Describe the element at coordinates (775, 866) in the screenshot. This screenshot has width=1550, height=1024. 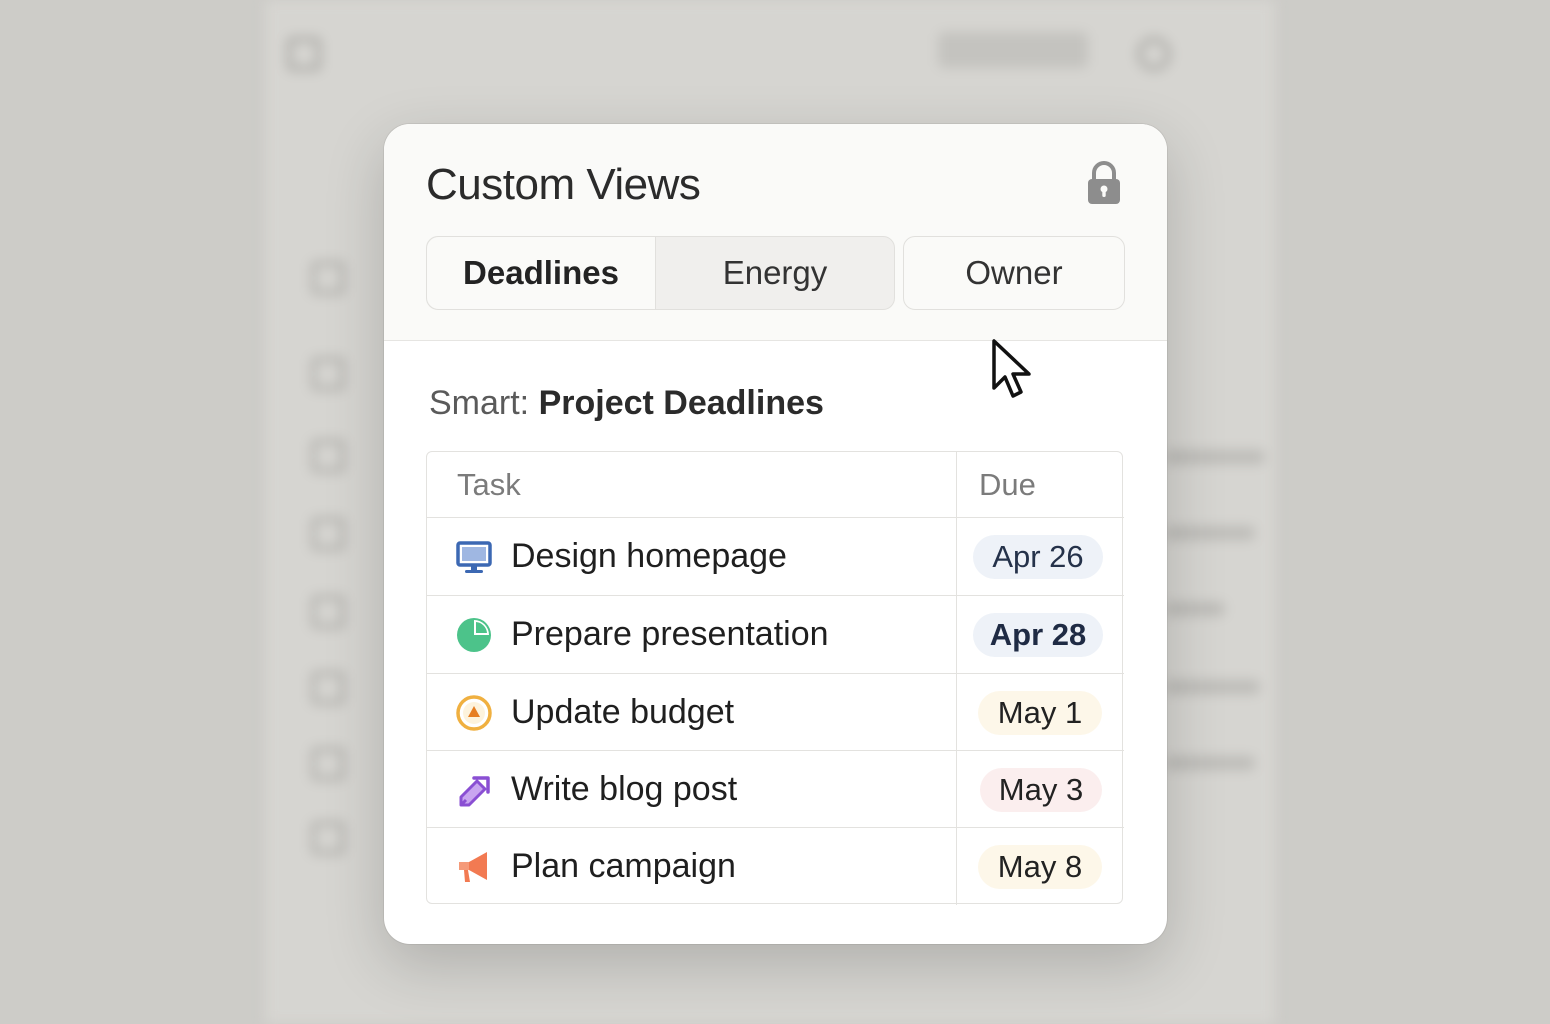
I see `table-row: Plan campaign May 8` at that location.